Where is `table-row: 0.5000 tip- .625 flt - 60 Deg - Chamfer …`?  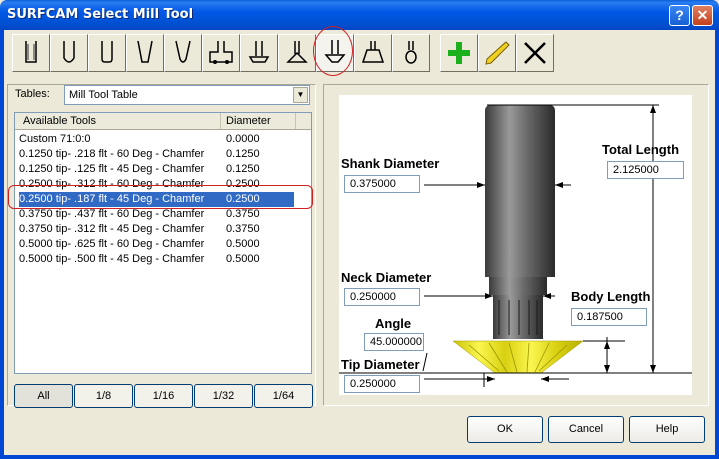 table-row: 0.5000 tip- .625 flt - 60 Deg - Chamfer … is located at coordinates (163, 244).